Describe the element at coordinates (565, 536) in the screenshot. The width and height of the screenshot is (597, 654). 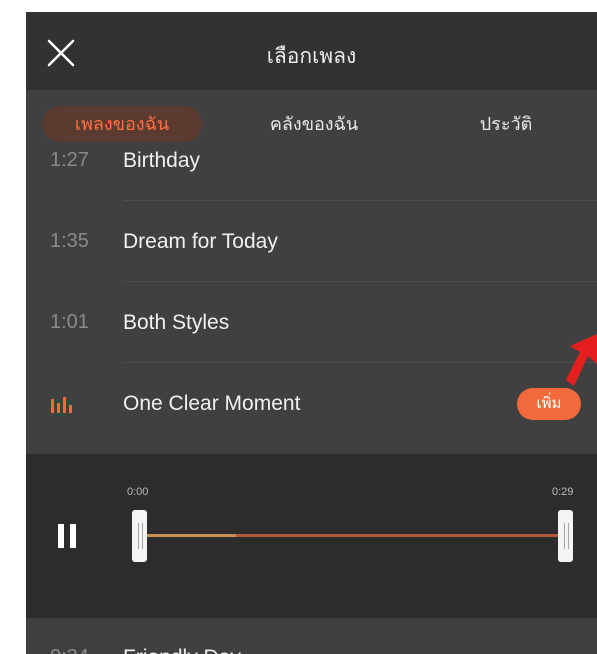
I see `trim-end-handle` at that location.